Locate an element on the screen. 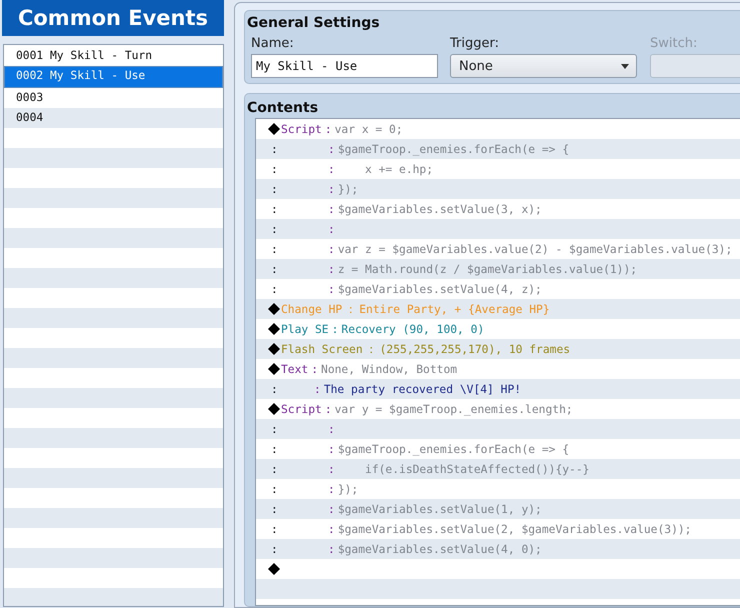 This screenshot has height=608, width=740. group-title: Contents is located at coordinates (283, 108).